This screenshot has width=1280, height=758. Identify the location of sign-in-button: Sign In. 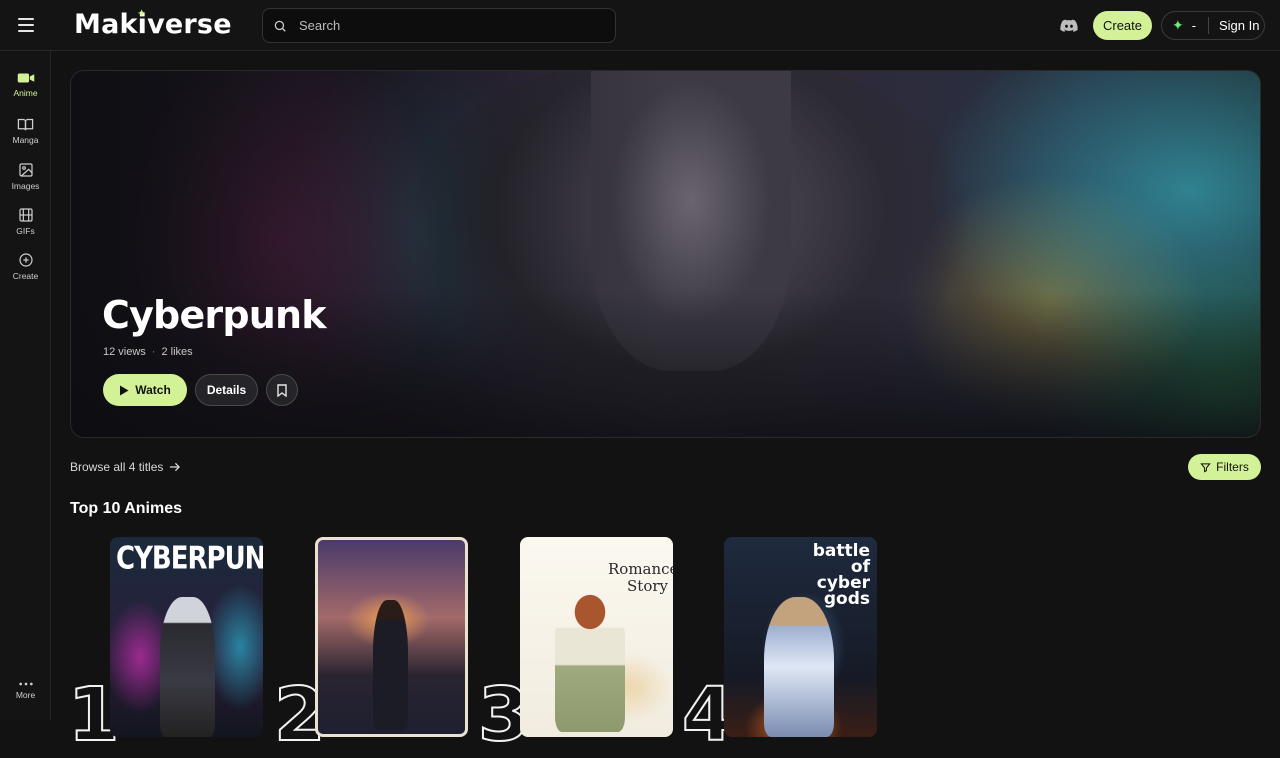
(1239, 25).